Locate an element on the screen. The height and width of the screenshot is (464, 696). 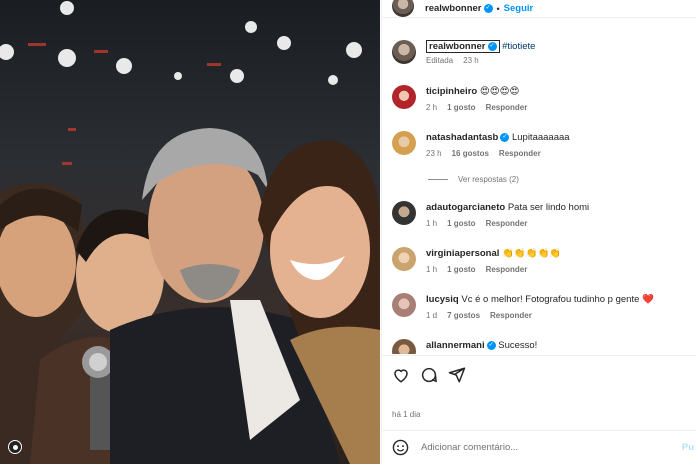
comment-text: 👏👏👏👏👏 is located at coordinates (532, 253).